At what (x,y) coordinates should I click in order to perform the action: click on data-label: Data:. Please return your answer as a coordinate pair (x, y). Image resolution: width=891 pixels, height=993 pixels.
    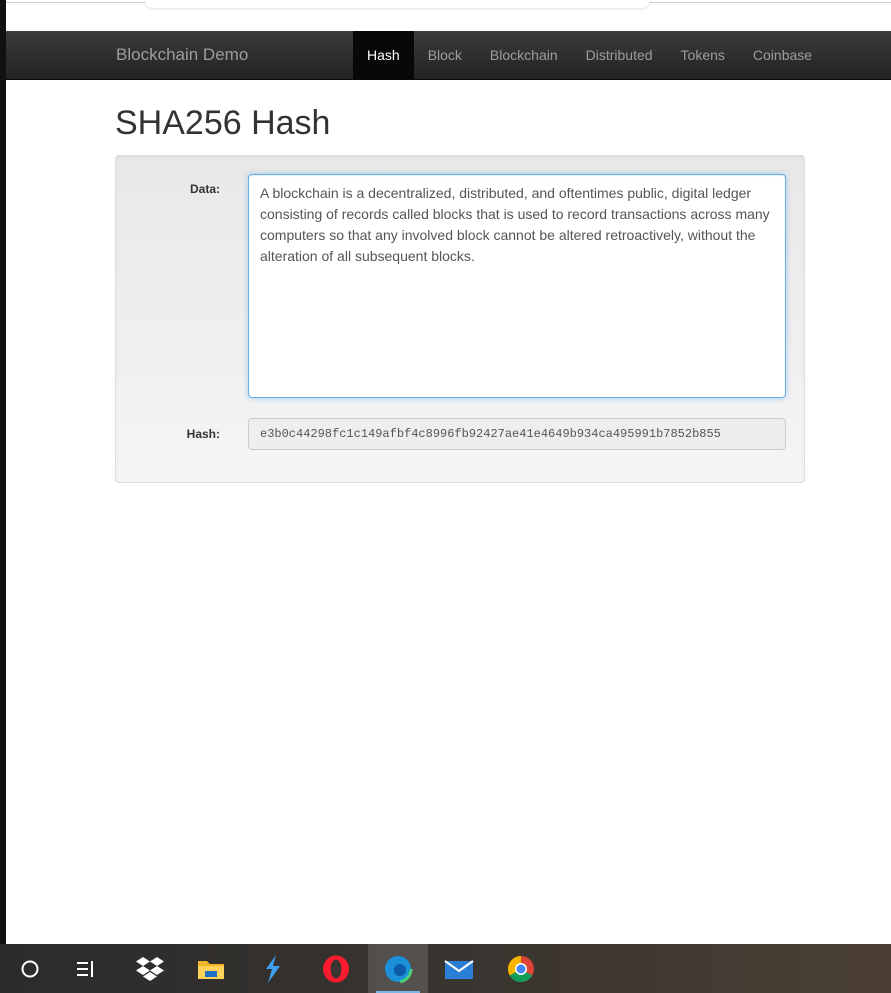
    Looking at the image, I should click on (204, 189).